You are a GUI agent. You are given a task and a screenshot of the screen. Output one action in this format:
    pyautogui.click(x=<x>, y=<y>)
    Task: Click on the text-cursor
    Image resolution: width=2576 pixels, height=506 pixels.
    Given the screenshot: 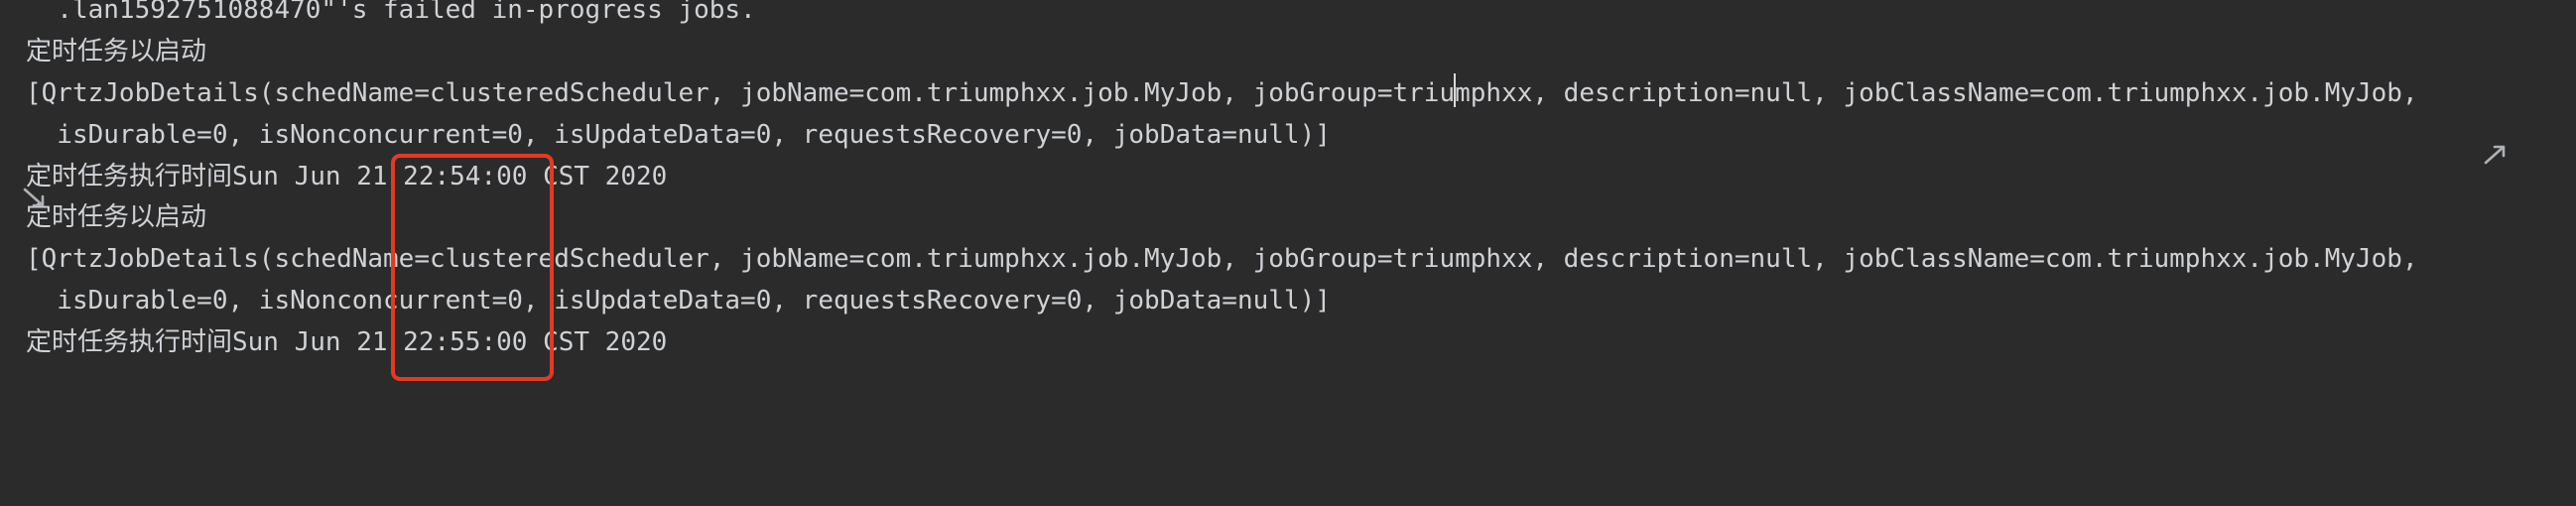 What is the action you would take?
    pyautogui.click(x=1455, y=90)
    